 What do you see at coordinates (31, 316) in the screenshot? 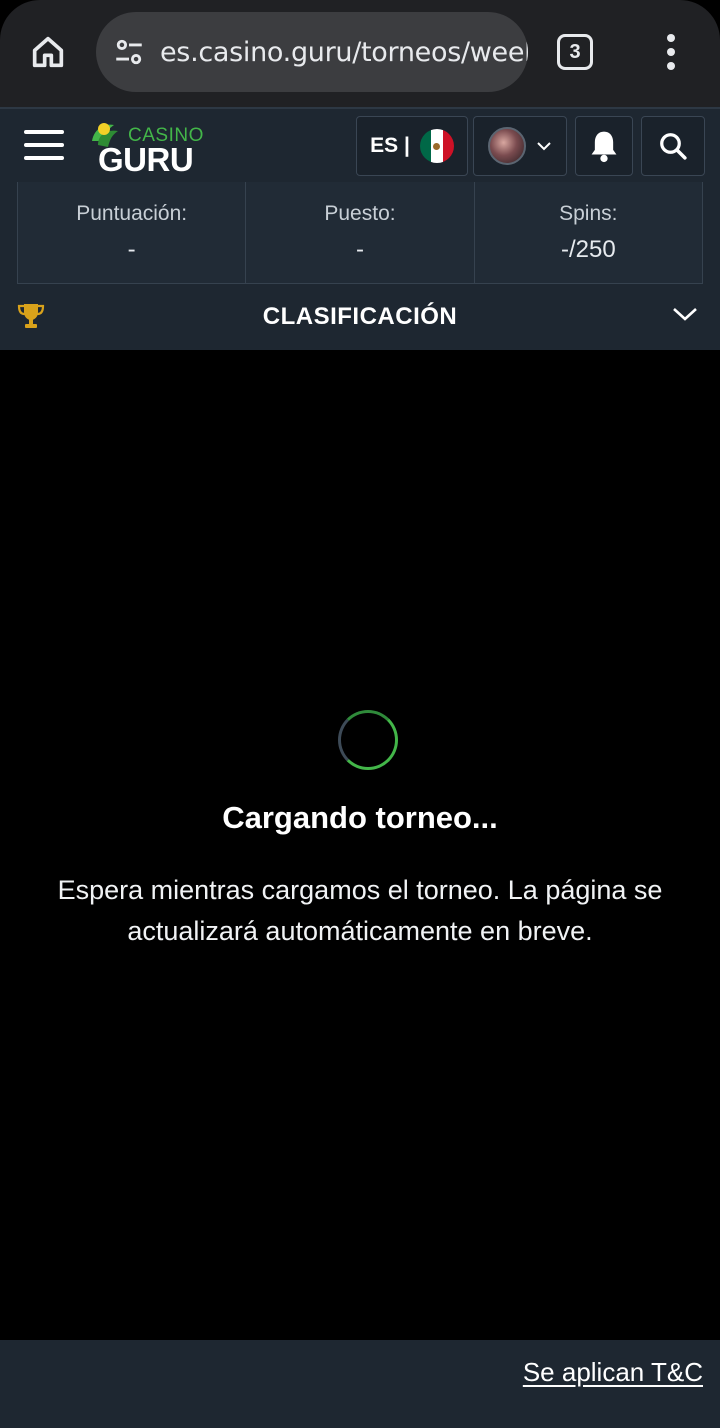
I see `trophy-icon` at bounding box center [31, 316].